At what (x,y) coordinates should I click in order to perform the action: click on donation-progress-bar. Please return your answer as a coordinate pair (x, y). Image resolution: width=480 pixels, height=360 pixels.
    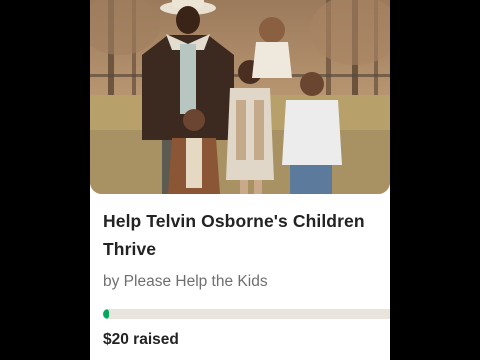
    Looking at the image, I should click on (246, 314).